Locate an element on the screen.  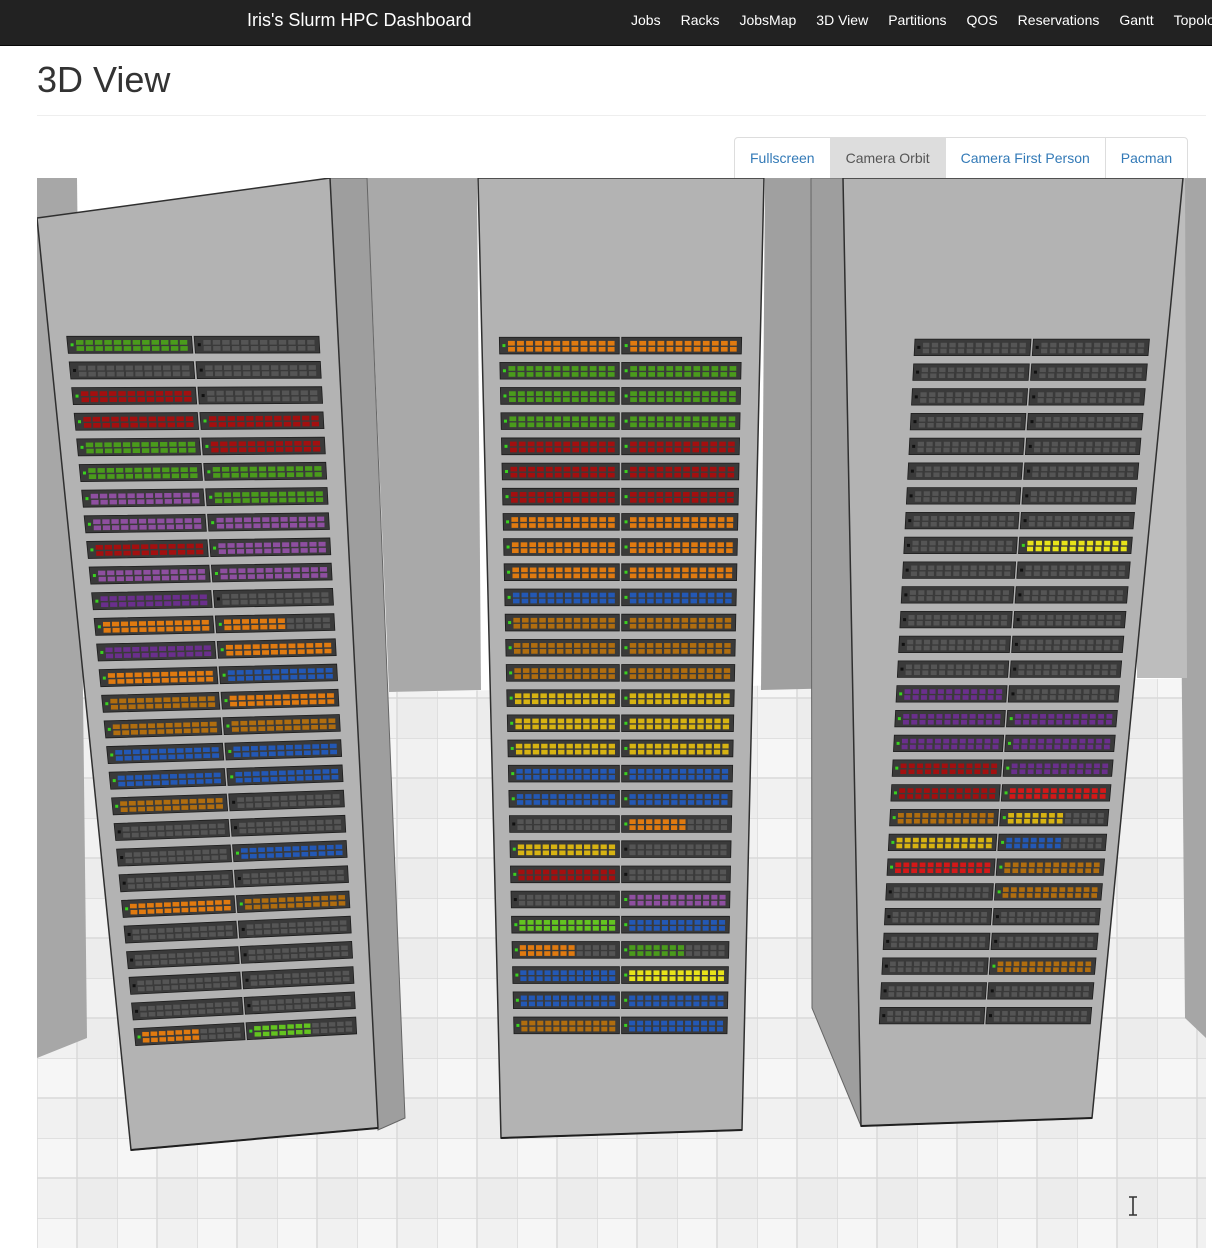
camera-orbit-button: Camera Orbit is located at coordinates (887, 158).